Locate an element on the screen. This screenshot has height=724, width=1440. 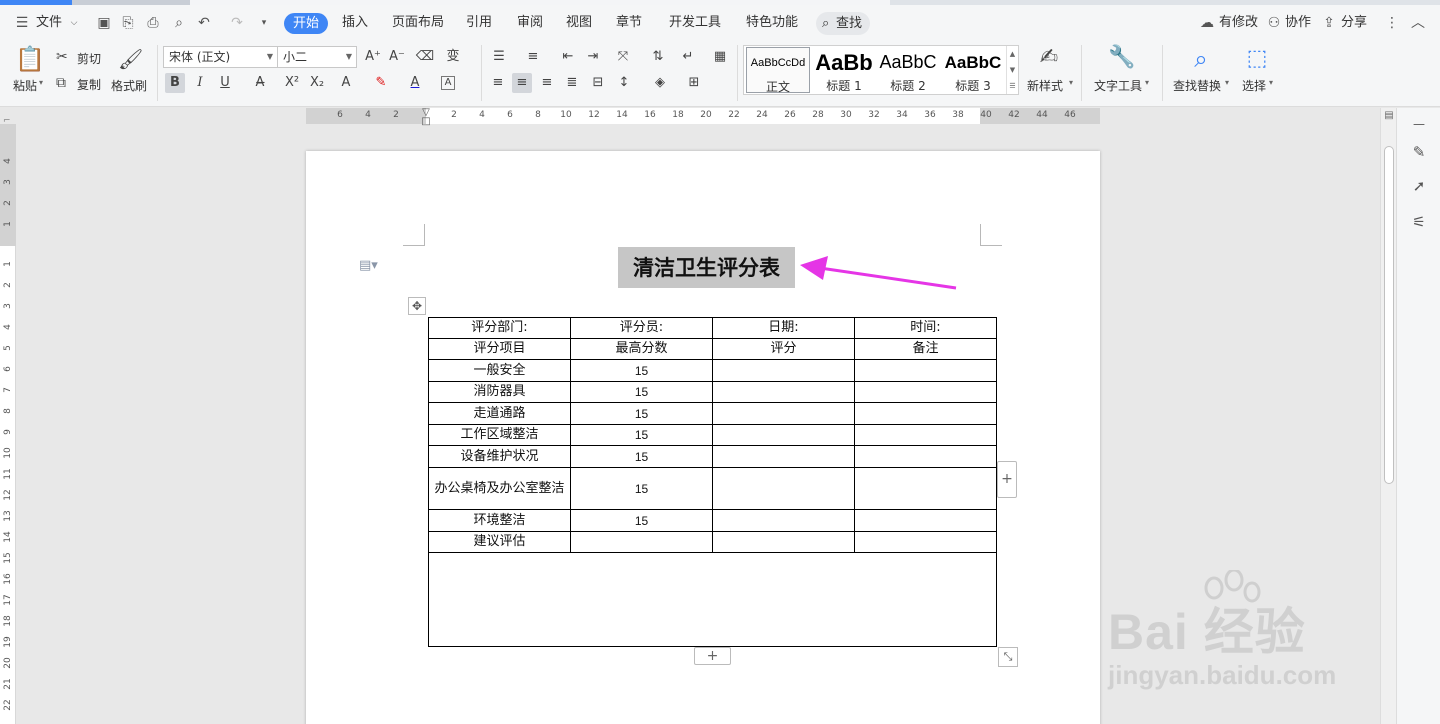
superscript-icon: X² is located at coordinates (292, 83).